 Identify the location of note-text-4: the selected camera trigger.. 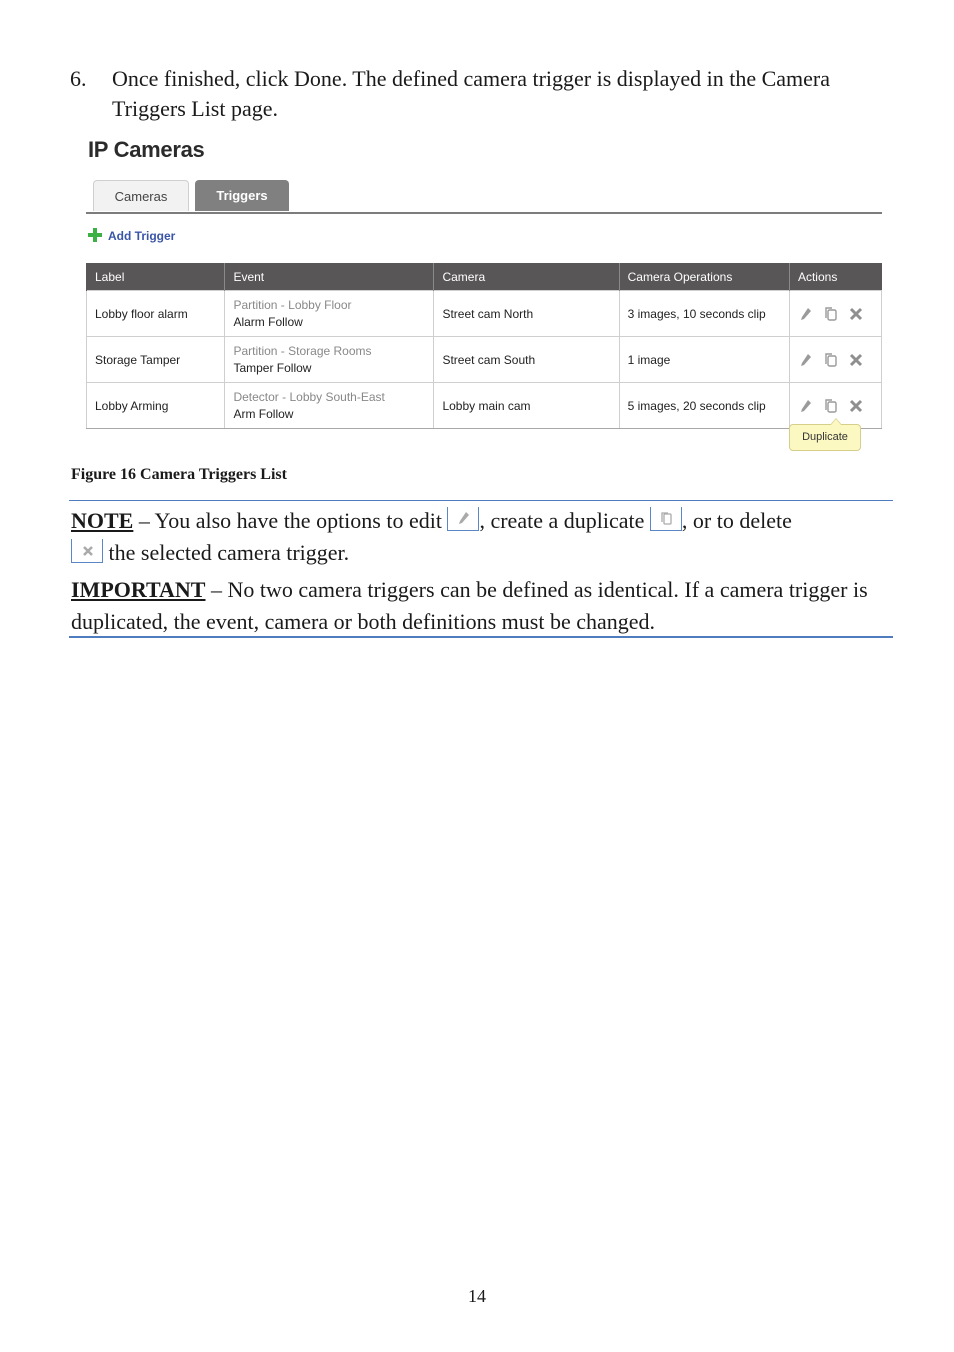
(226, 552).